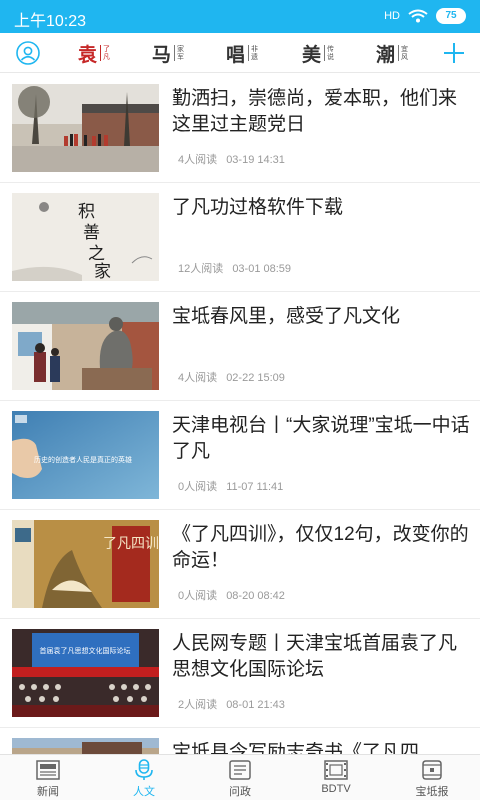 This screenshot has height=800, width=480. What do you see at coordinates (96, 254) in the screenshot?
I see `calligraphy-char: 之` at bounding box center [96, 254].